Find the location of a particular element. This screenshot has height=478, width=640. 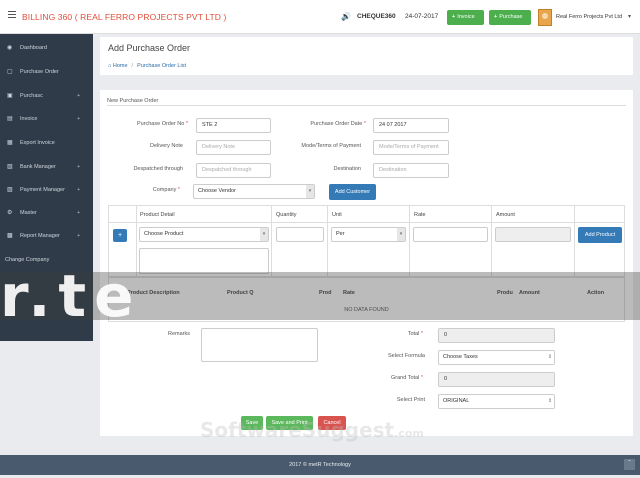

column-header-action: Action is located at coordinates (596, 293).